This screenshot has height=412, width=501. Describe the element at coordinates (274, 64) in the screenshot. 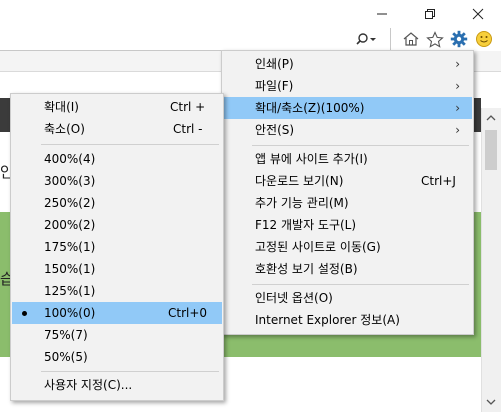

I see `menu-item-label: 인쇄(P)` at that location.